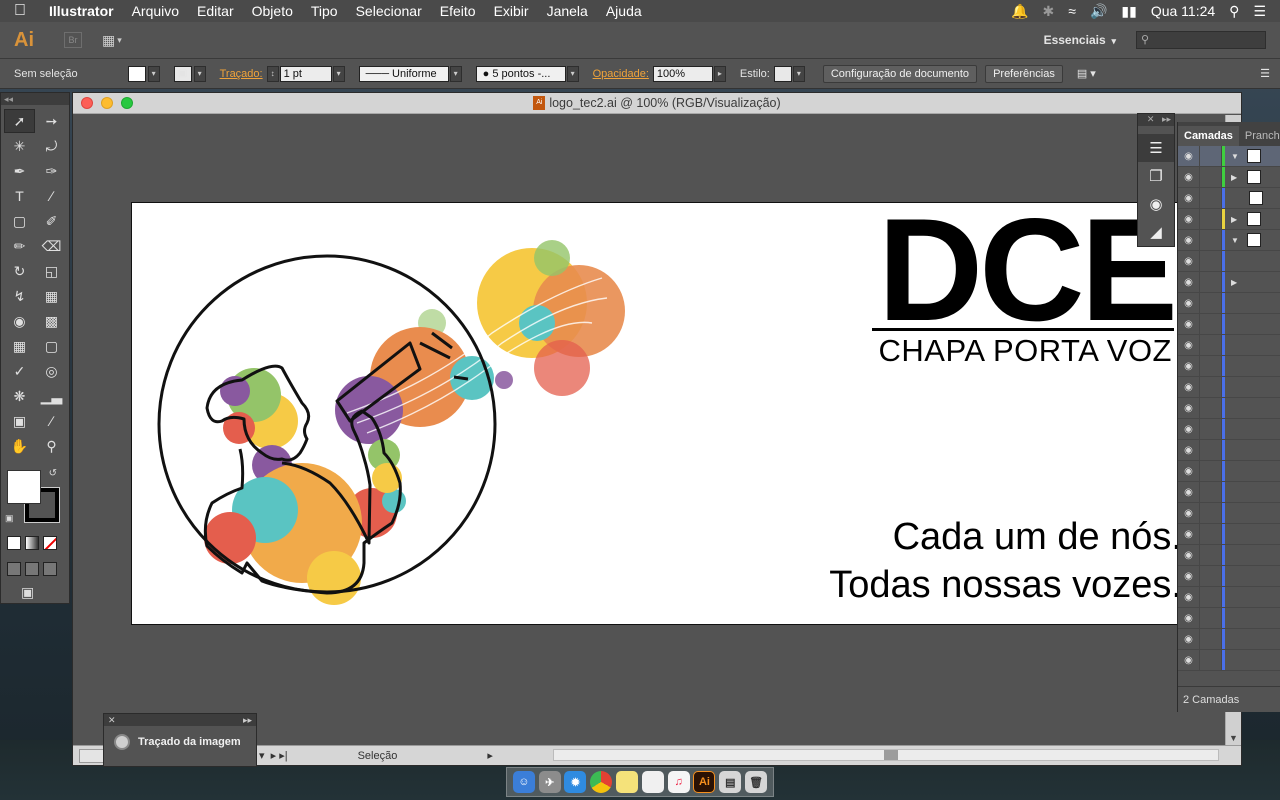  Describe the element at coordinates (527, 73) in the screenshot. I see `brush-definition: ● 5 pontos -... ▾` at that location.